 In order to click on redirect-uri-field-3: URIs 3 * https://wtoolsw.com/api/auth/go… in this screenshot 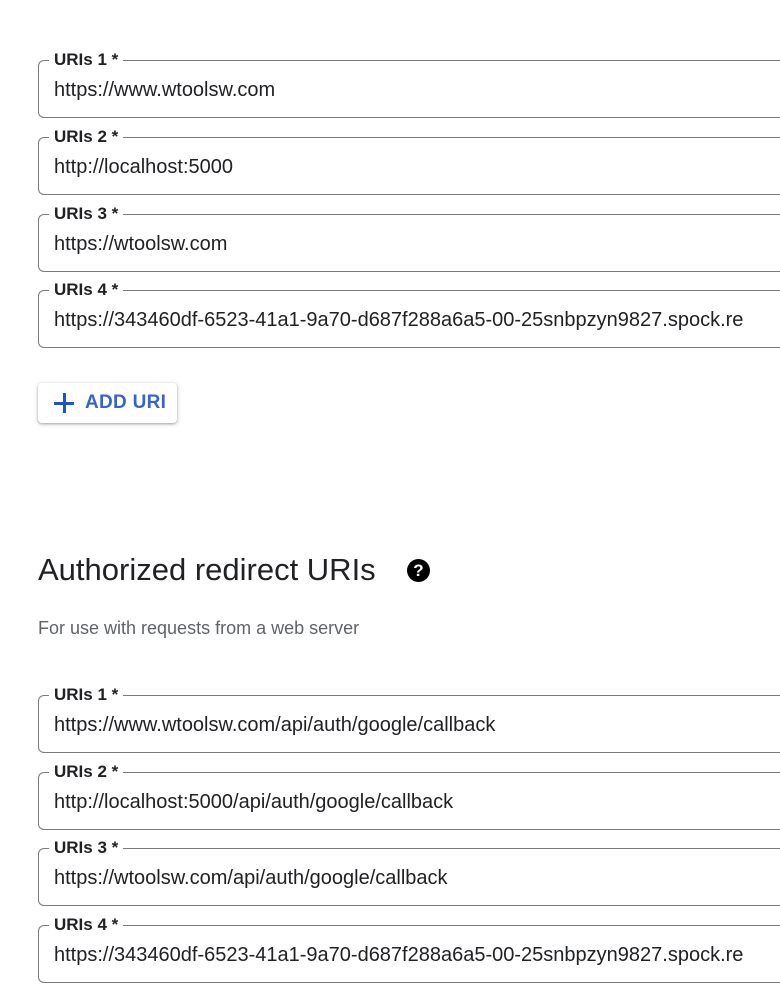, I will do `click(409, 872)`.